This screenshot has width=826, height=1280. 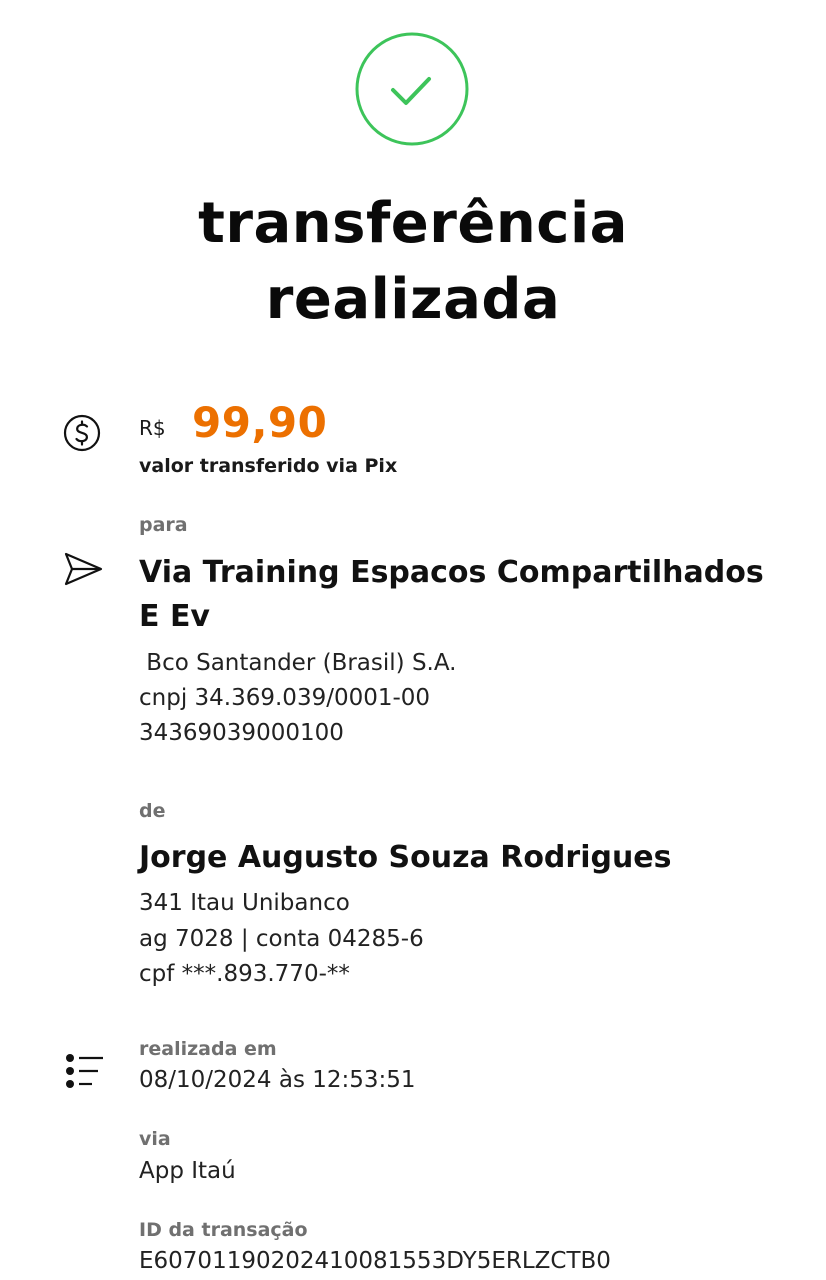 What do you see at coordinates (223, 1230) in the screenshot?
I see `transaction-id-label: ID da transação` at bounding box center [223, 1230].